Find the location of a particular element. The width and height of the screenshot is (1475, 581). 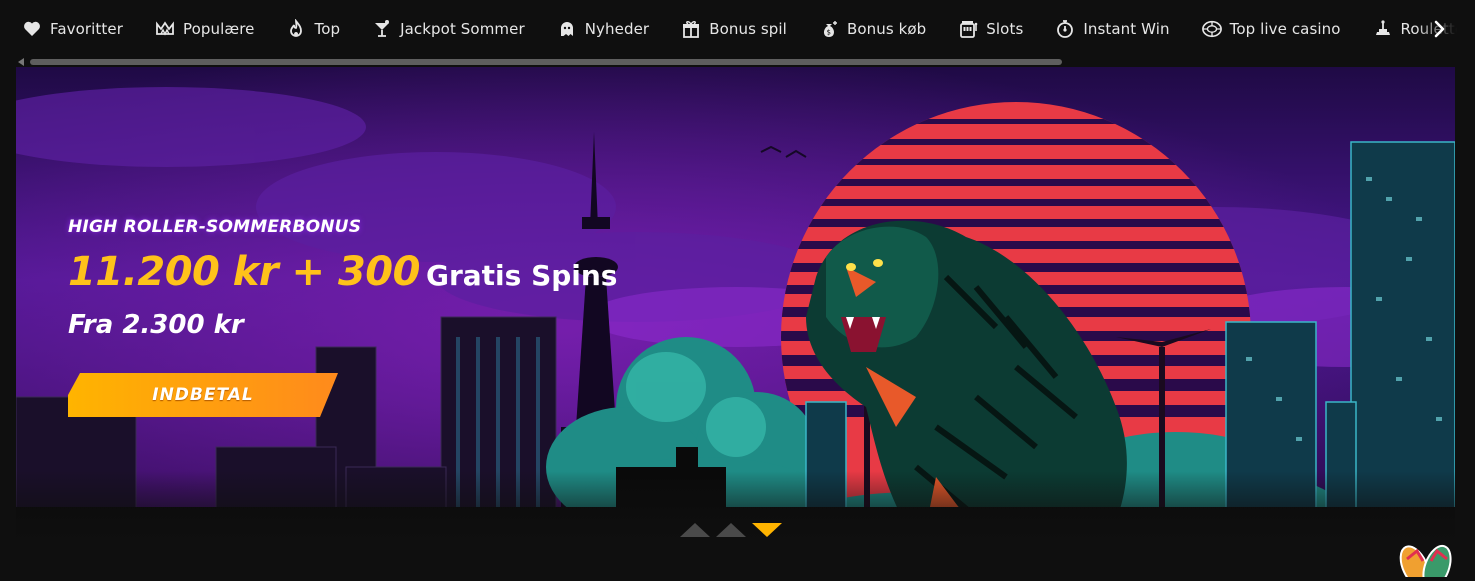

promo-headline: 11.200 kr + 300 Gratis Spins is located at coordinates (342, 272).